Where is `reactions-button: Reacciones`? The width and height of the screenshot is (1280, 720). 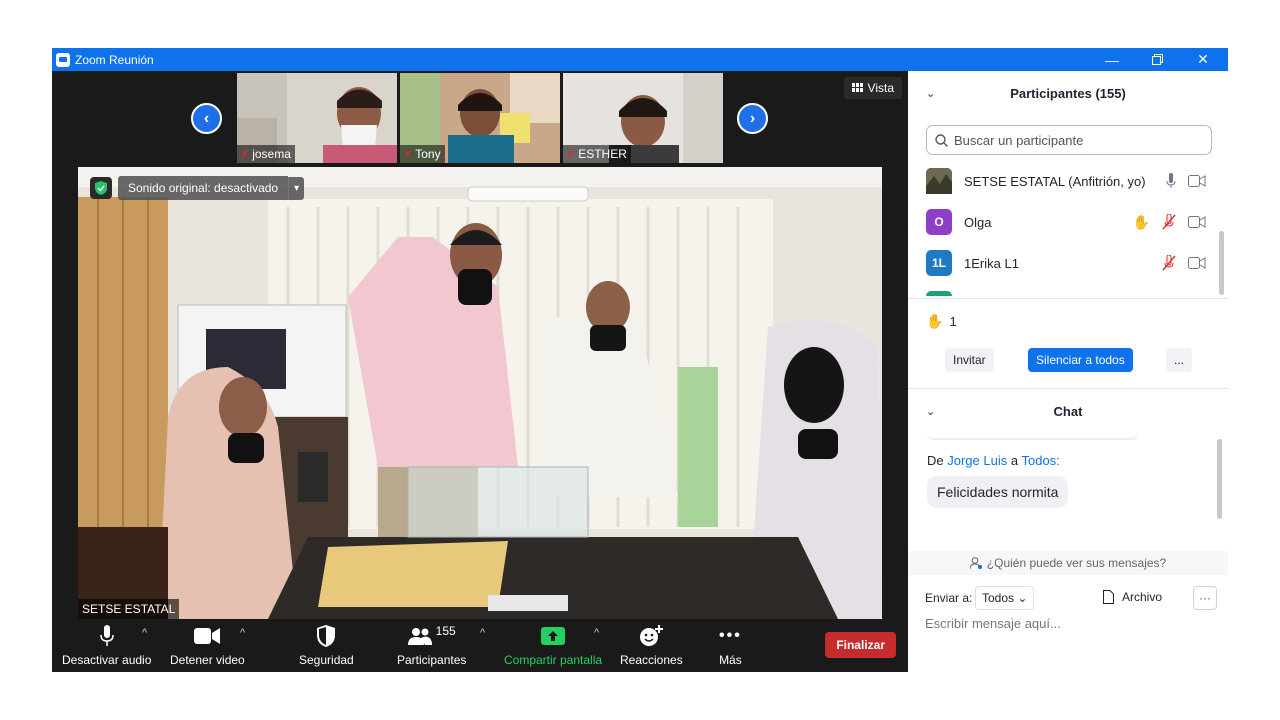
reactions-button: Reacciones is located at coordinates (651, 646).